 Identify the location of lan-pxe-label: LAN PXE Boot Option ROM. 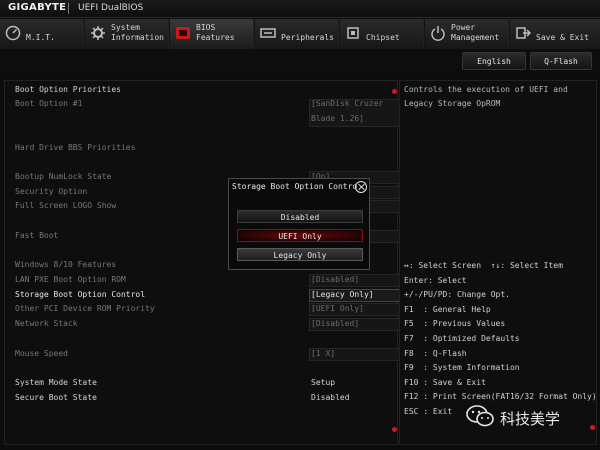
(70, 279).